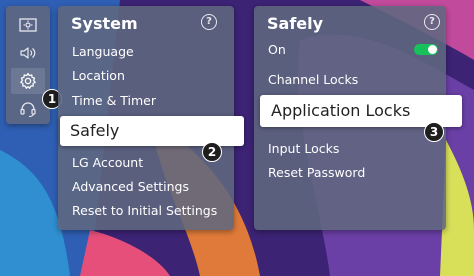  What do you see at coordinates (144, 210) in the screenshot?
I see `menu-item-reset-initial-settings: Reset to Initial Settings` at bounding box center [144, 210].